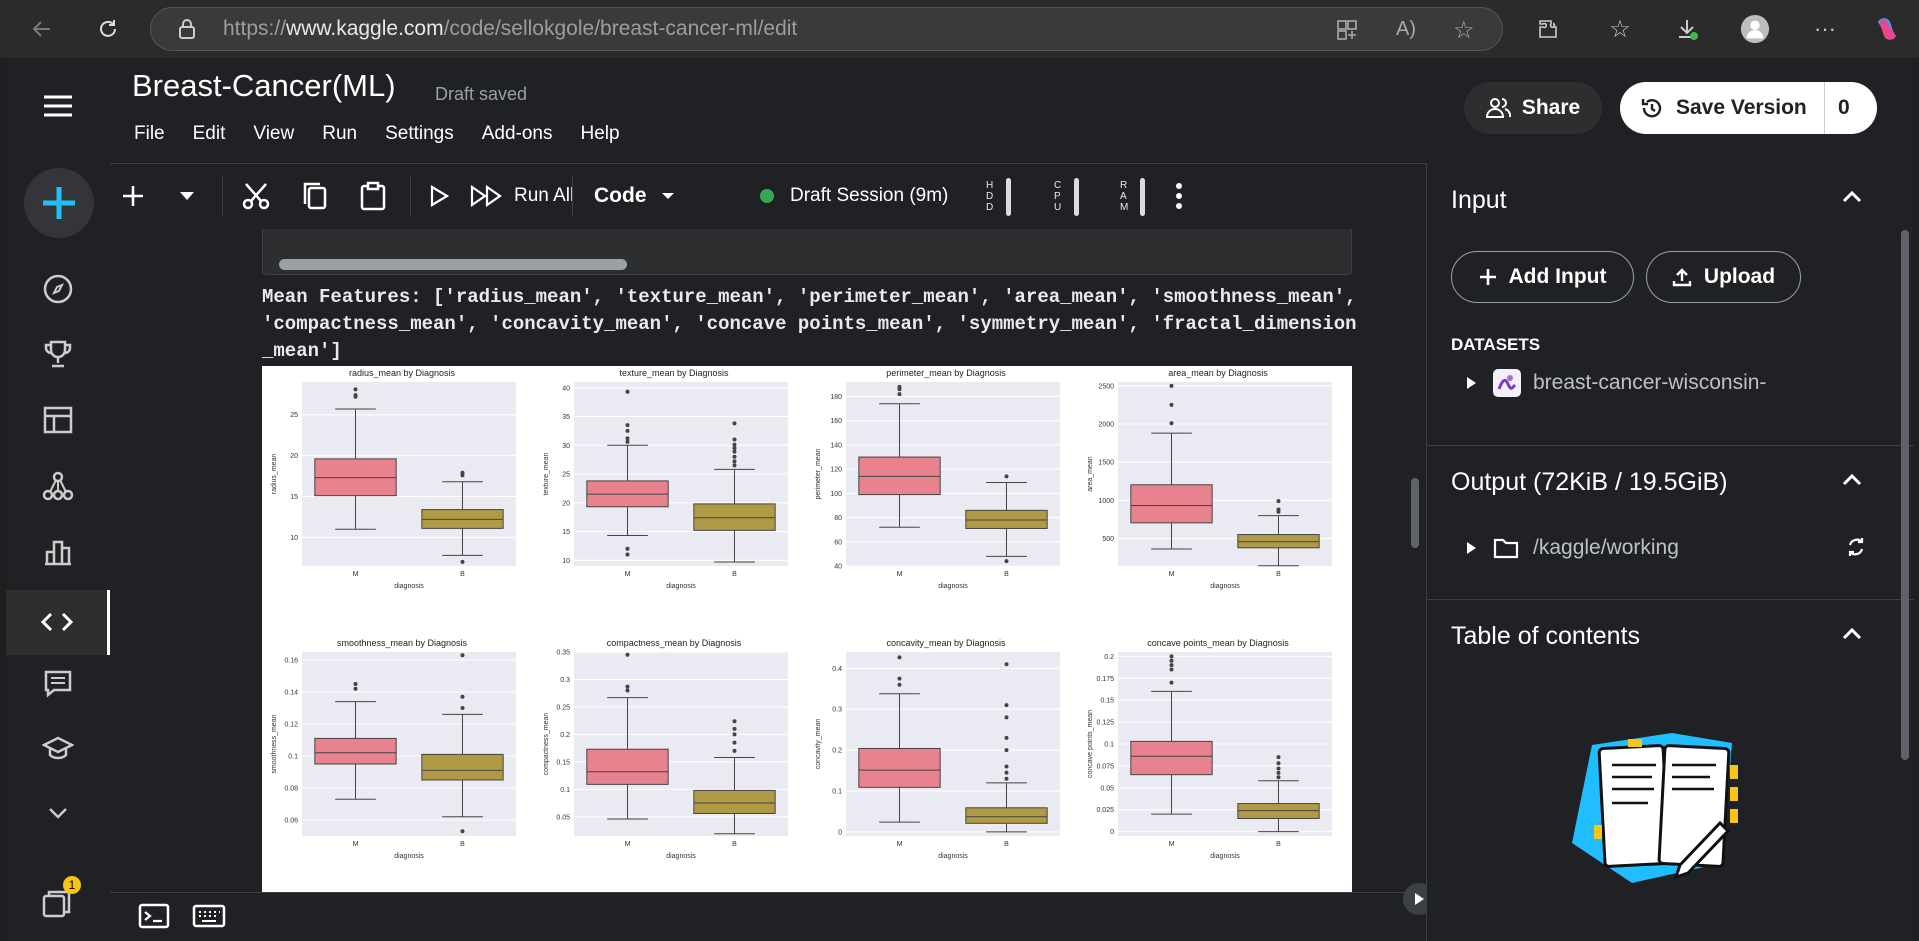 This screenshot has width=1919, height=941. I want to click on cut-scissors-icon, so click(256, 196).